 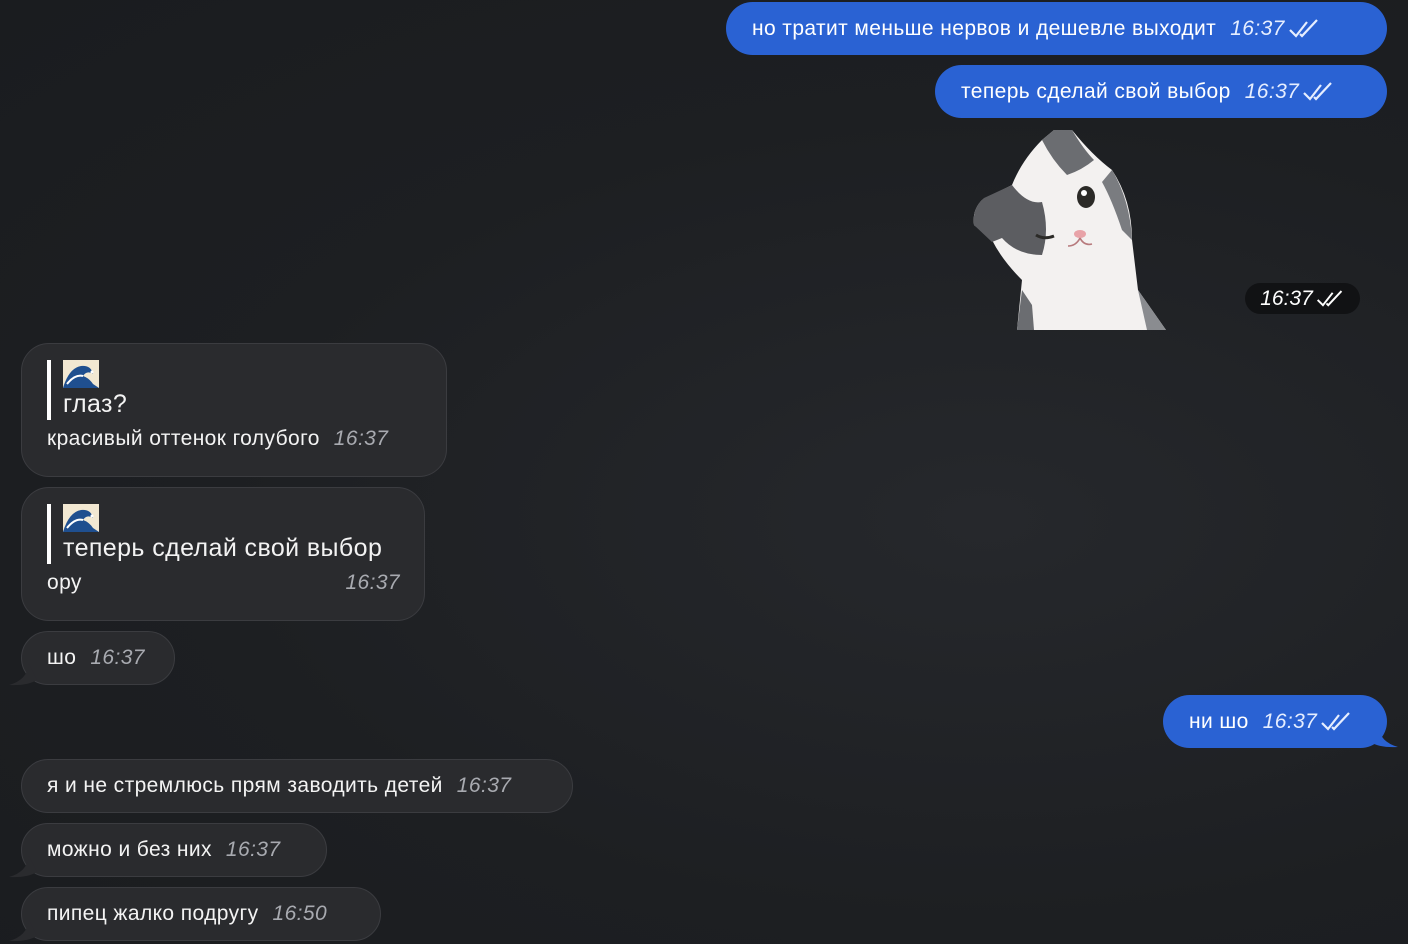 I want to click on incoming-reply-message: теперь сделай свой выбор ору 16:37, so click(x=223, y=554).